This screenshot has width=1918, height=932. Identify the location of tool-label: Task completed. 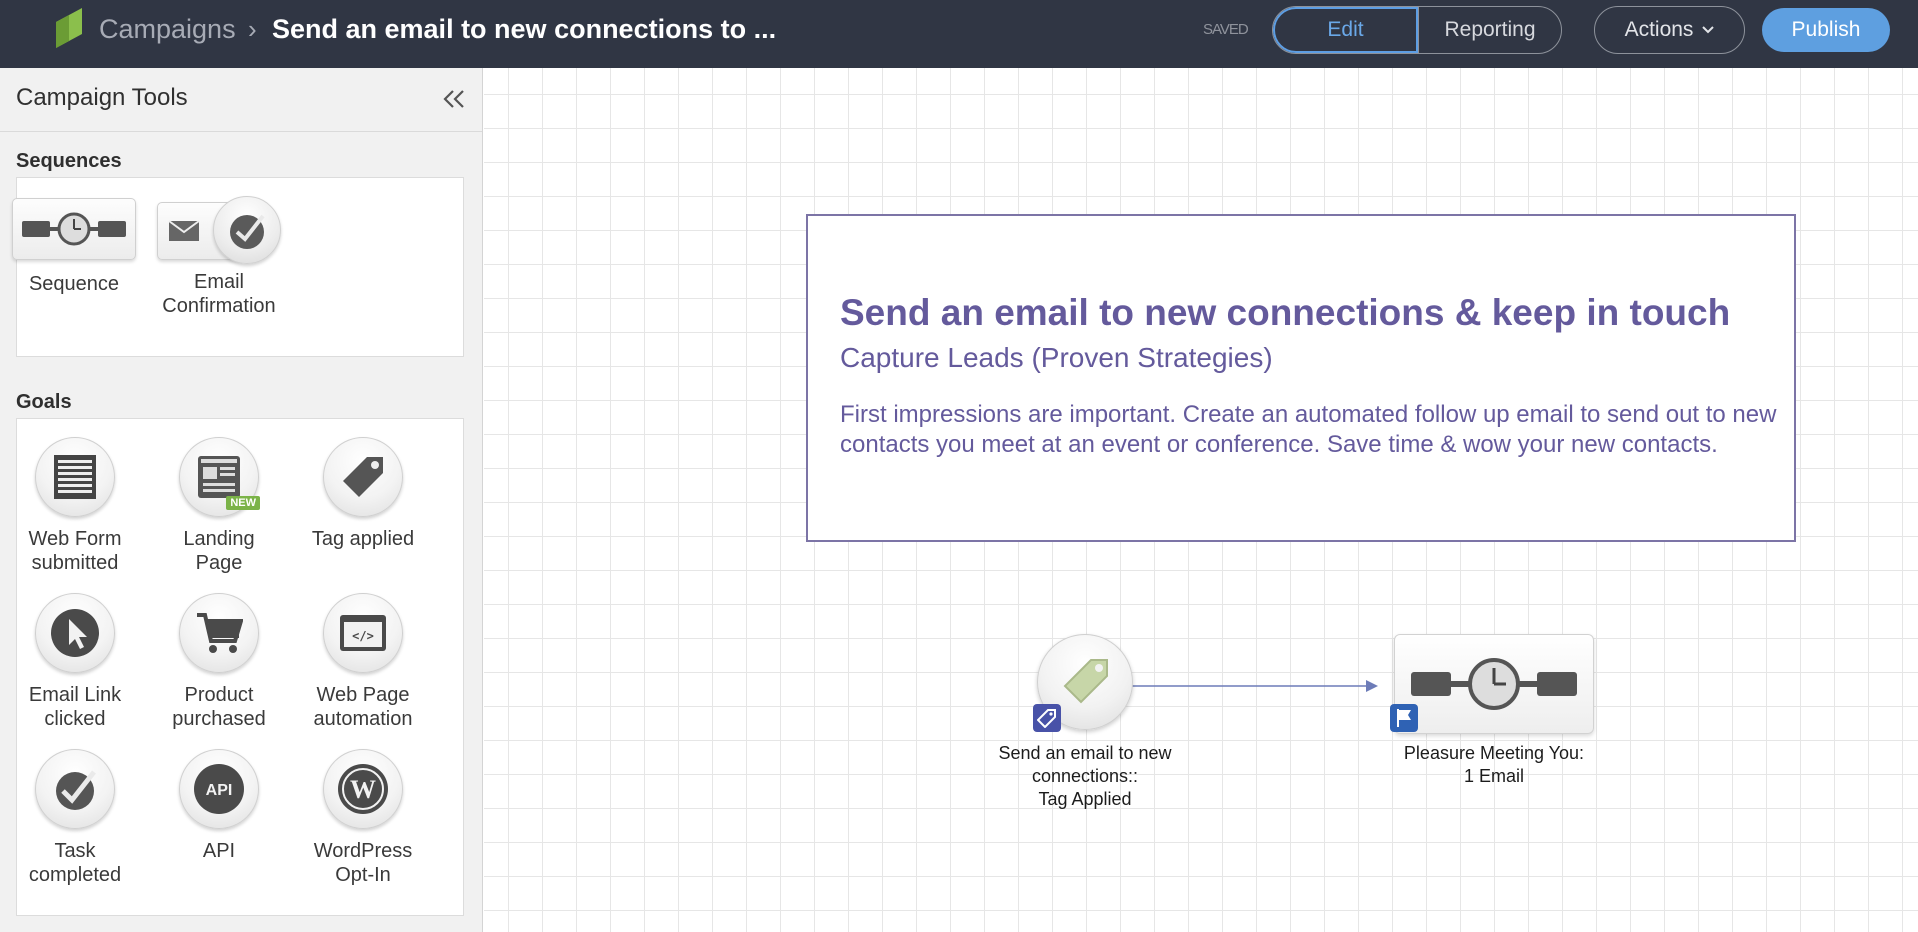
(75, 863).